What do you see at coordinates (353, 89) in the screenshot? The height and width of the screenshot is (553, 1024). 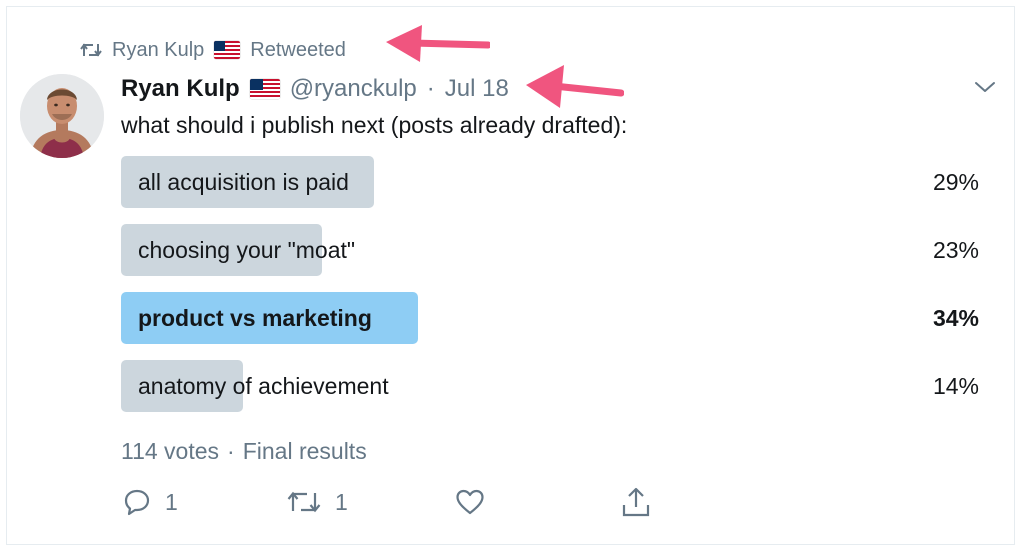 I see `user-handle: @ryanckulp` at bounding box center [353, 89].